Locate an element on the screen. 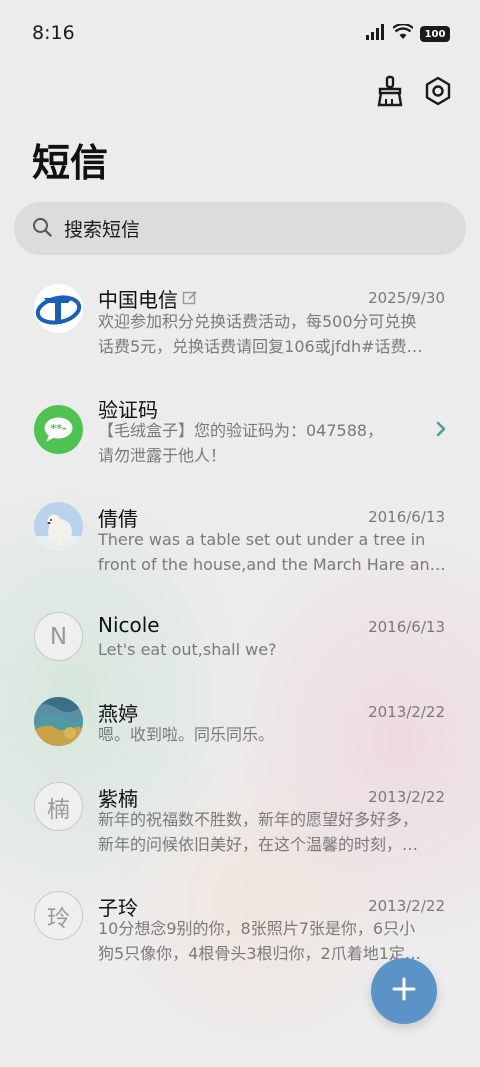  status-icons: 100 is located at coordinates (408, 33).